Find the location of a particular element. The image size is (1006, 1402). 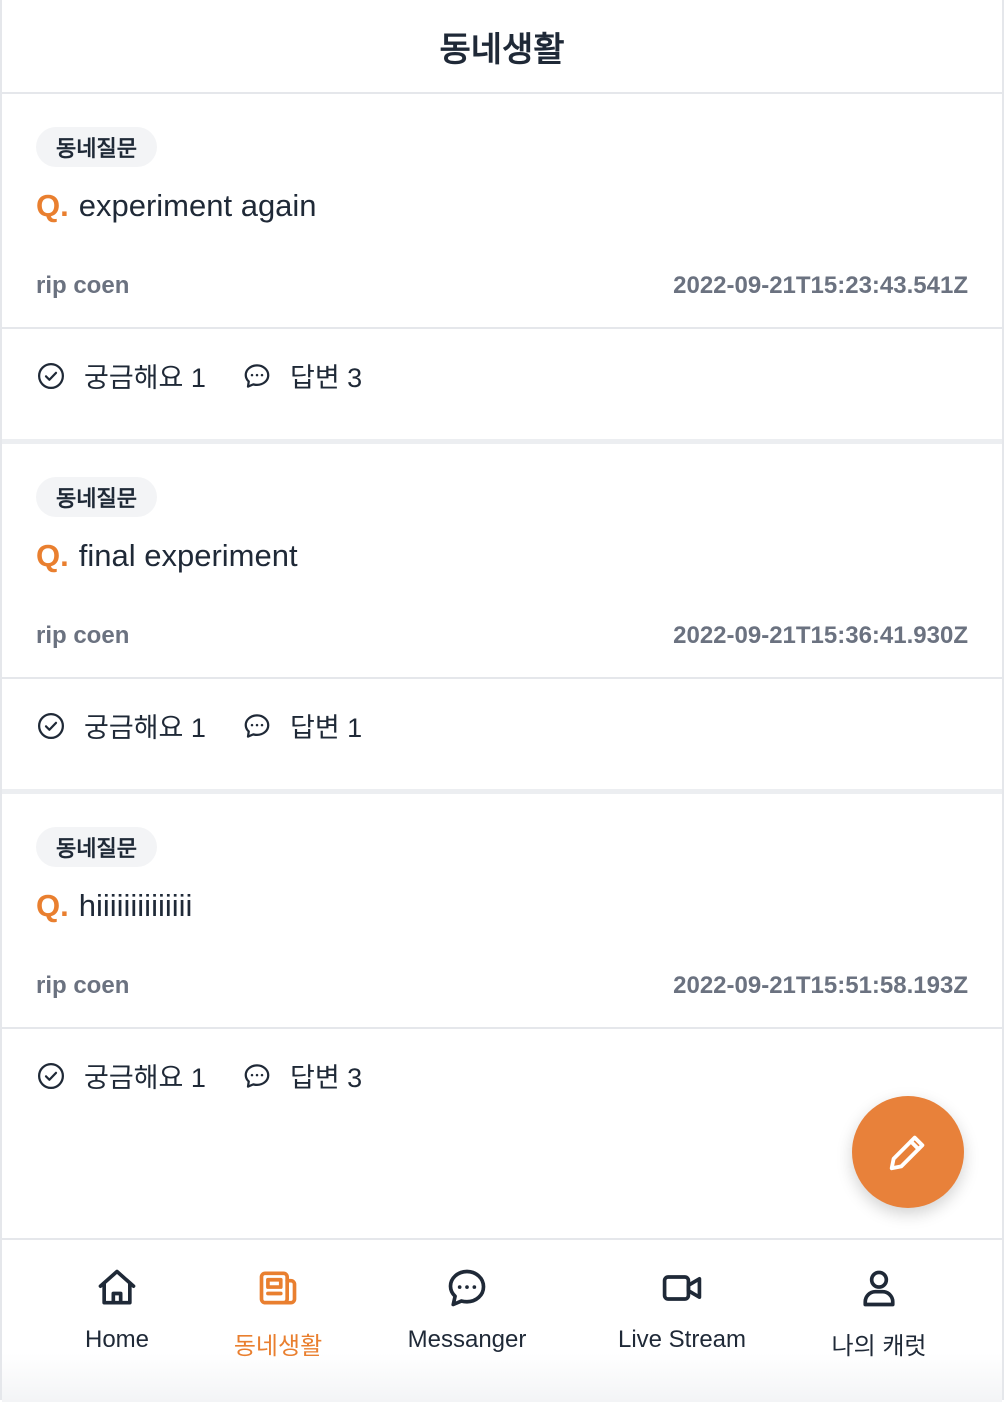

pencil-icon is located at coordinates (907, 1153).